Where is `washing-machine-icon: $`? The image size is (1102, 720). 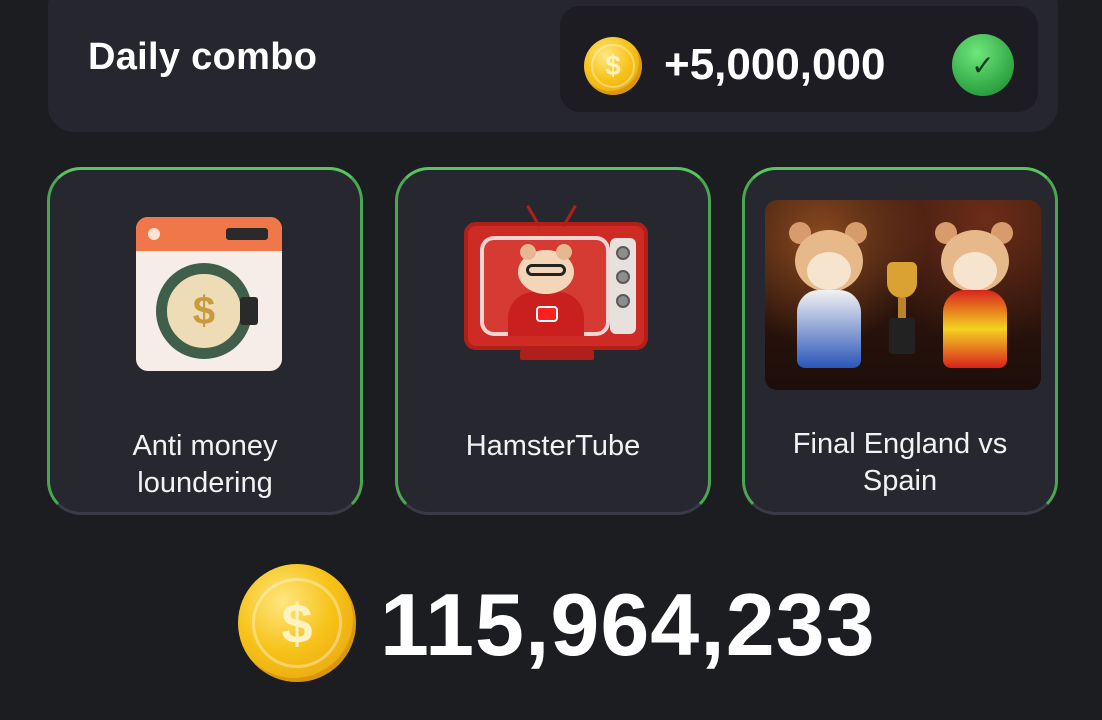
washing-machine-icon: $ is located at coordinates (209, 294).